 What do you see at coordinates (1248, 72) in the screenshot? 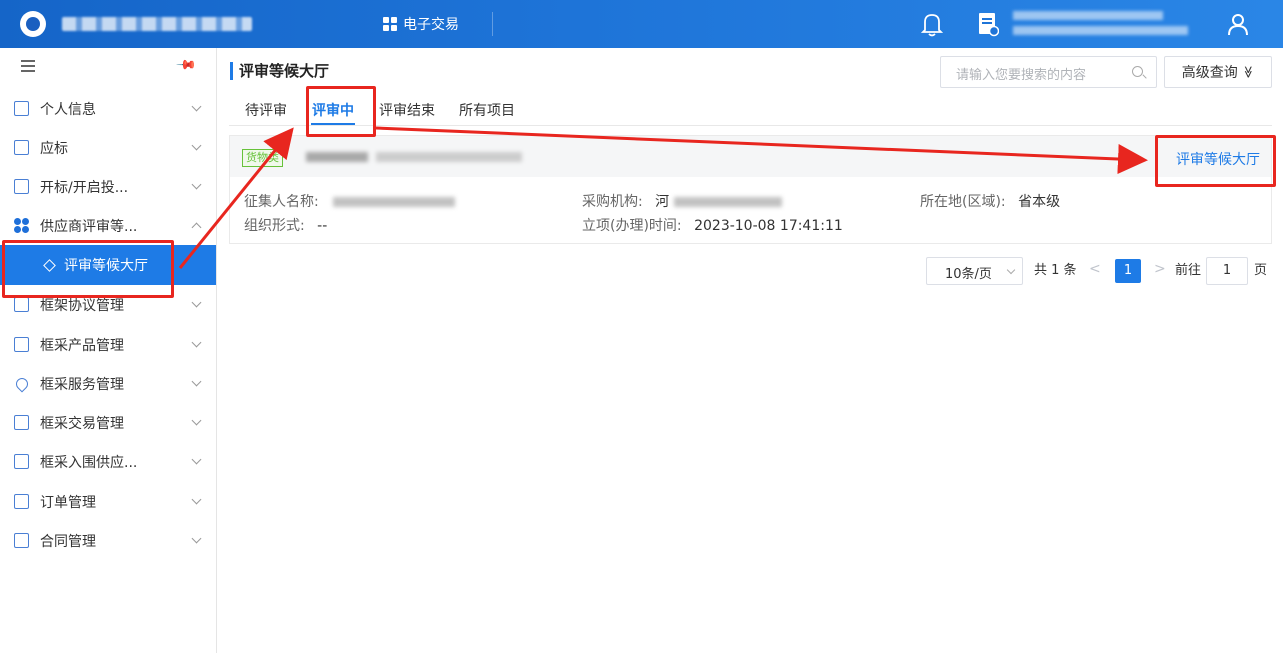
I see `double-chevron-down-icon: ≫` at bounding box center [1248, 72].